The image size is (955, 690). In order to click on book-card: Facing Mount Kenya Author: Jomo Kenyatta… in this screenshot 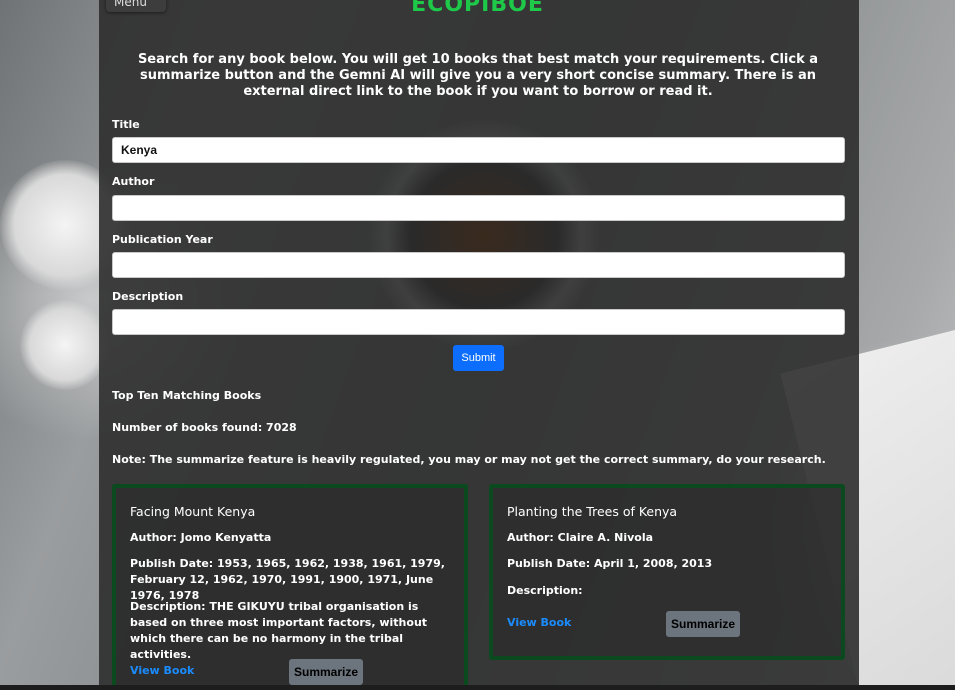, I will do `click(290, 587)`.